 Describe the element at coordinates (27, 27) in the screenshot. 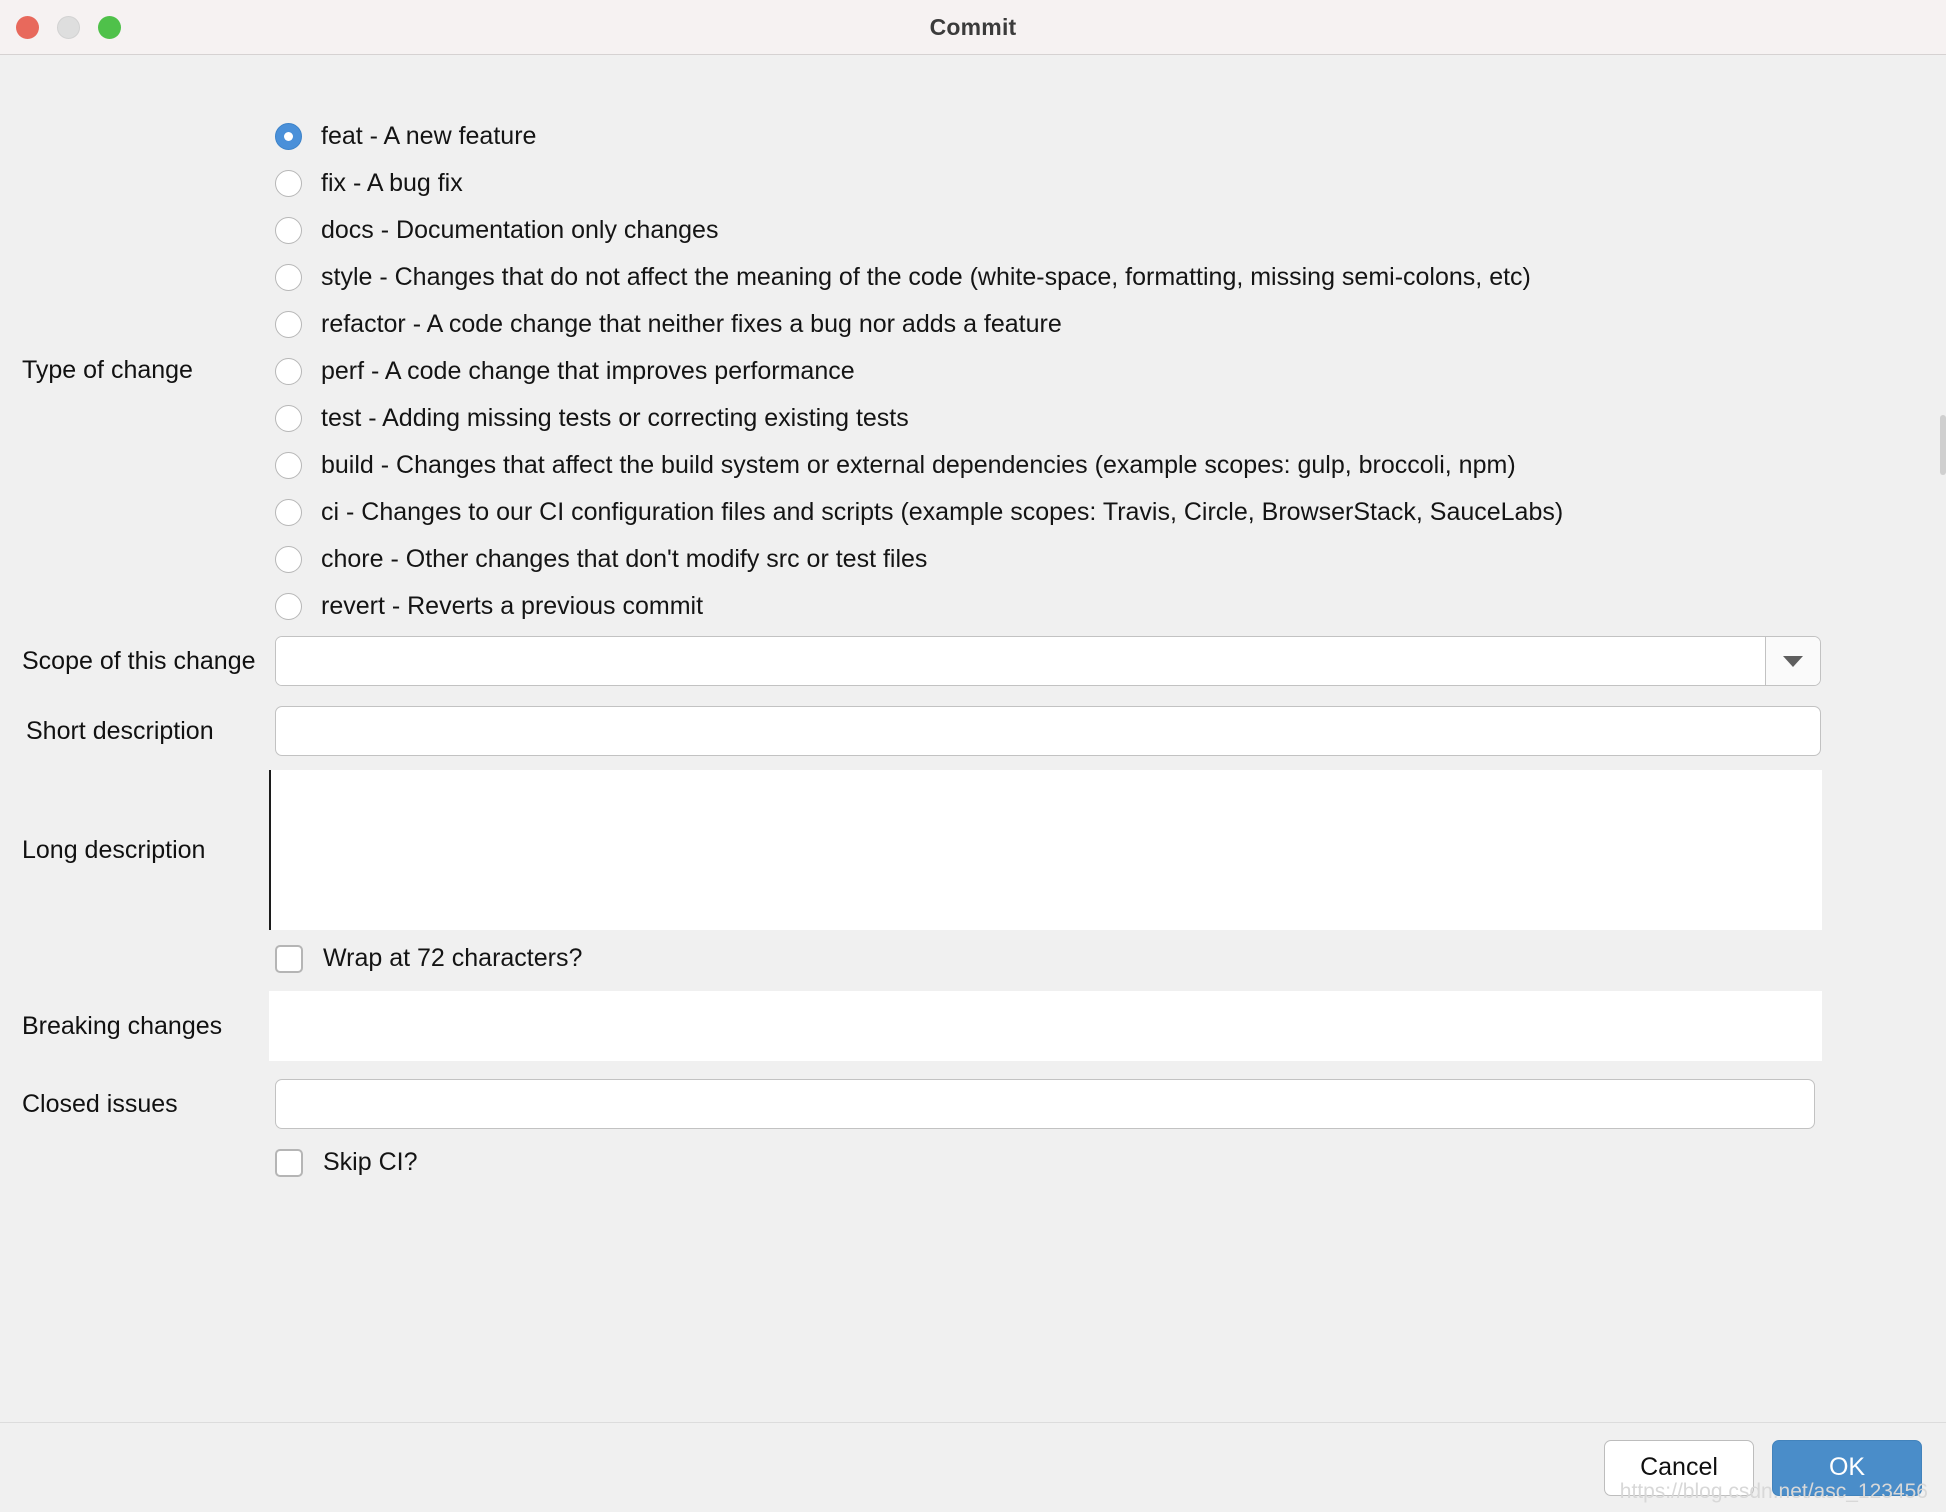

I see `close-window-button` at that location.